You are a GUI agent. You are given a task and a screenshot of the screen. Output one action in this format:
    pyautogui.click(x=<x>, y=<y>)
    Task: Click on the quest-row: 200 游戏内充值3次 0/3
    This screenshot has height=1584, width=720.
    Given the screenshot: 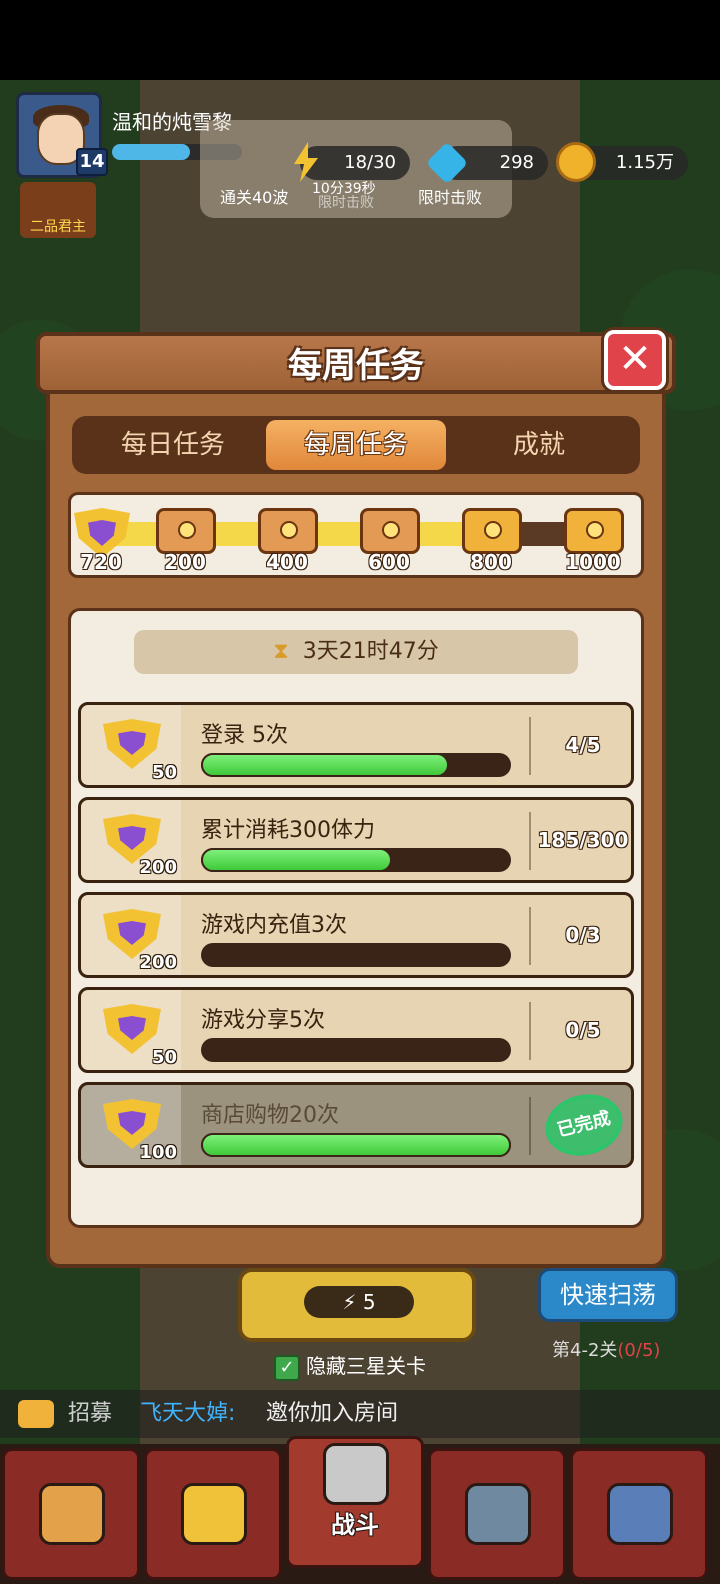 What is the action you would take?
    pyautogui.click(x=356, y=935)
    